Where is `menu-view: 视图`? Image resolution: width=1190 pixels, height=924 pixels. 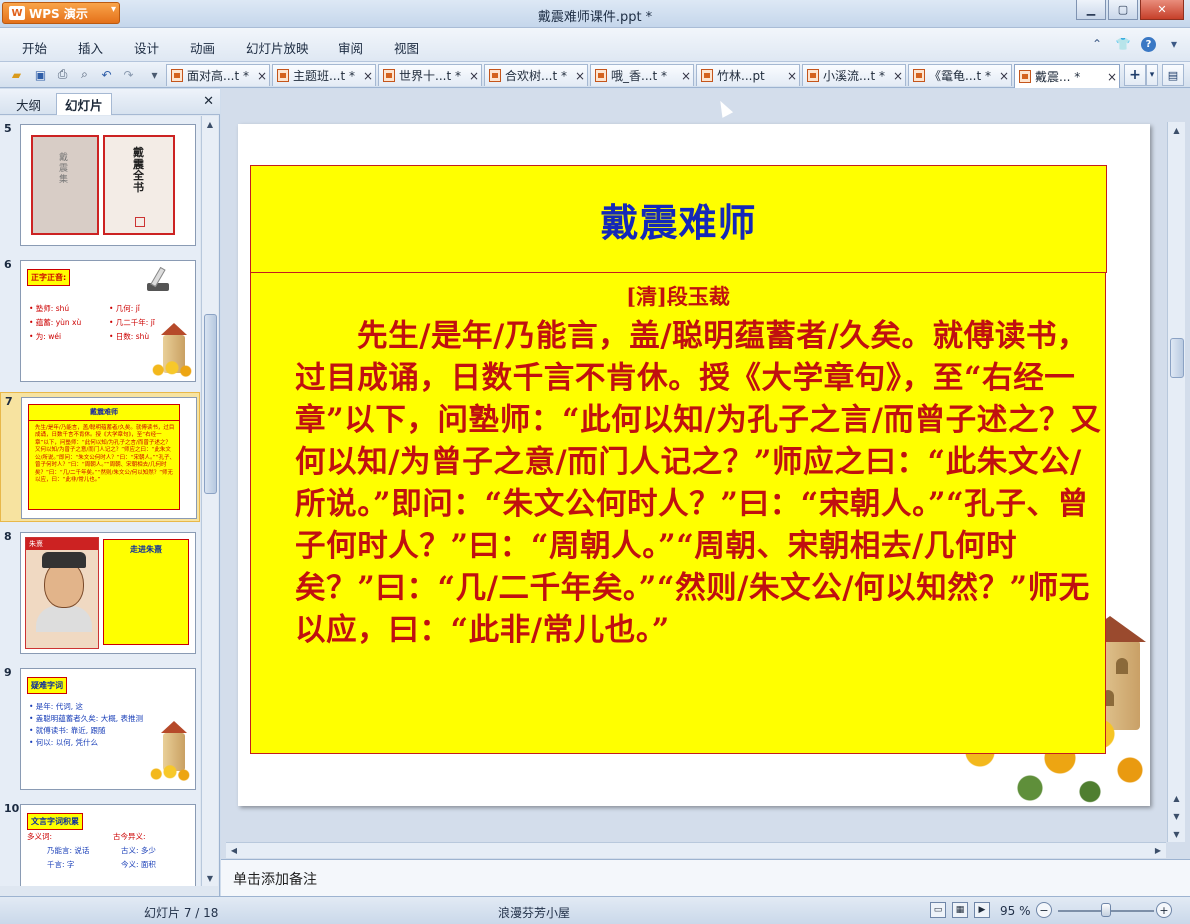 menu-view: 视图 is located at coordinates (406, 47).